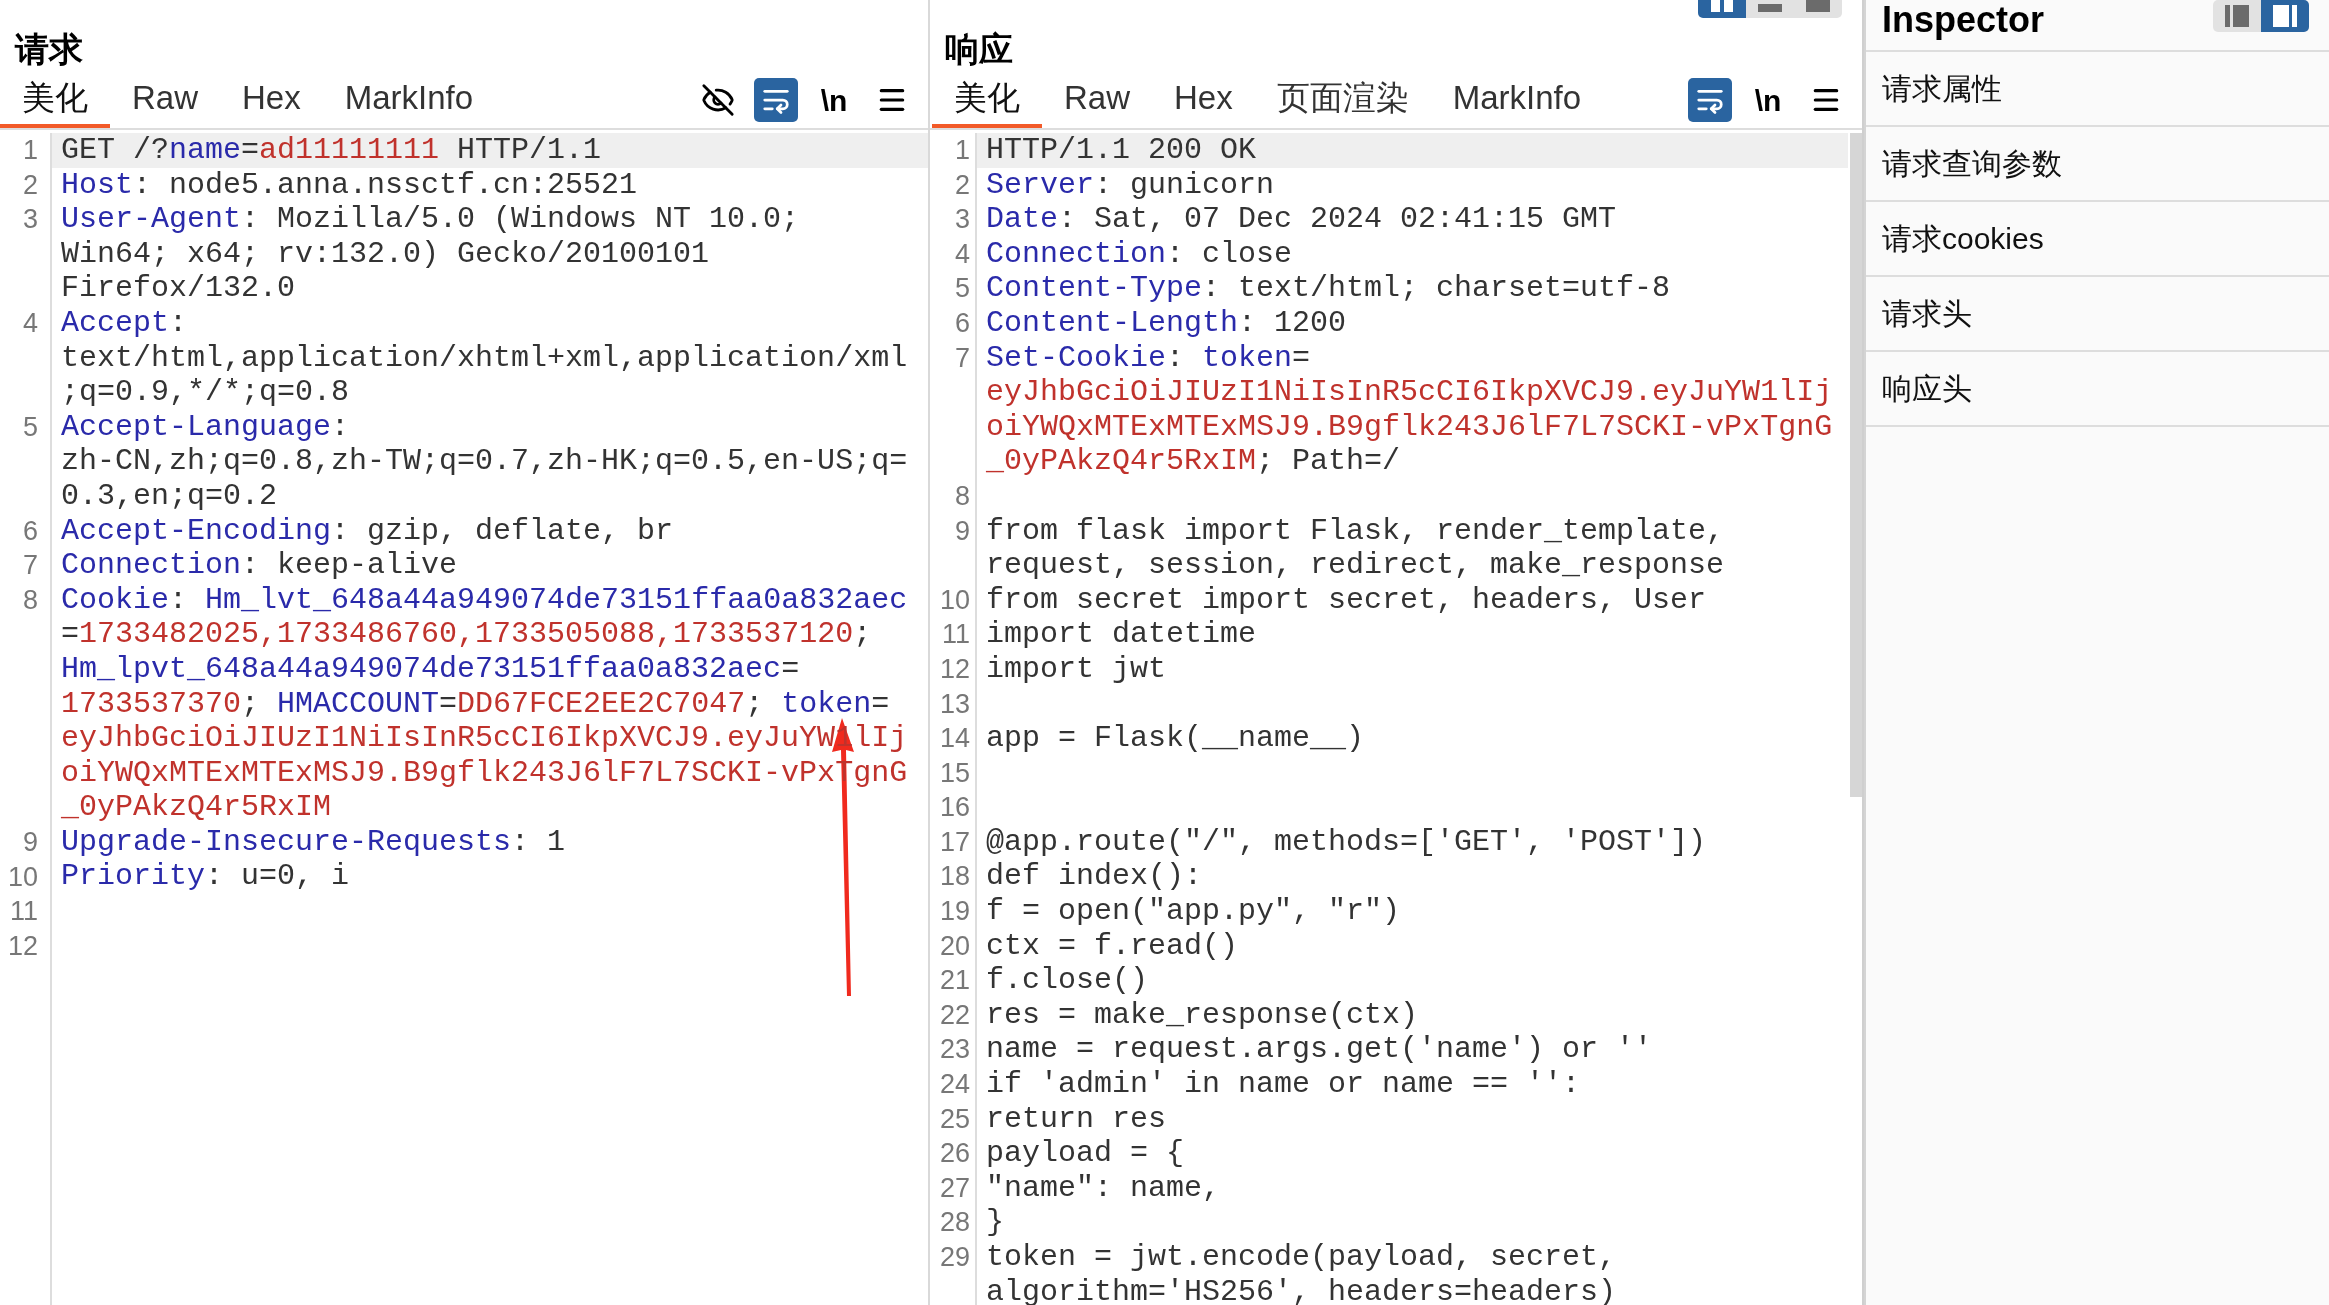 The image size is (2329, 1305). Describe the element at coordinates (2097, 239) in the screenshot. I see `inspector-section: 请求cookies` at that location.